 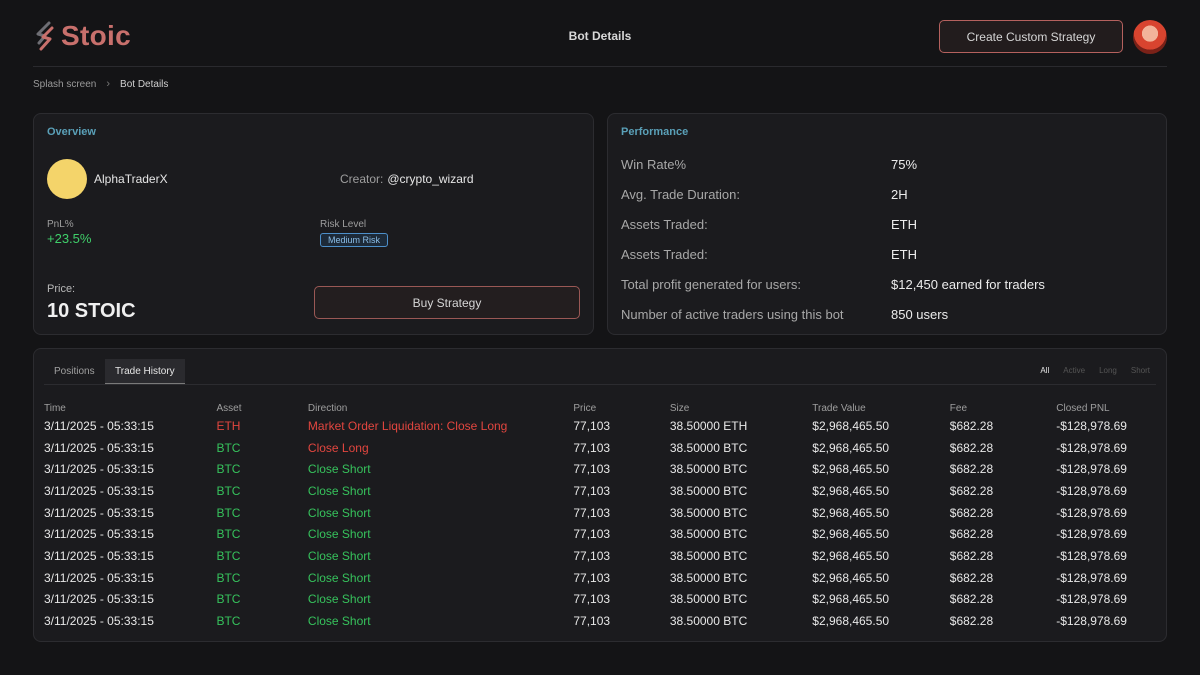 What do you see at coordinates (621, 408) in the screenshot?
I see `column-header-price: Price` at bounding box center [621, 408].